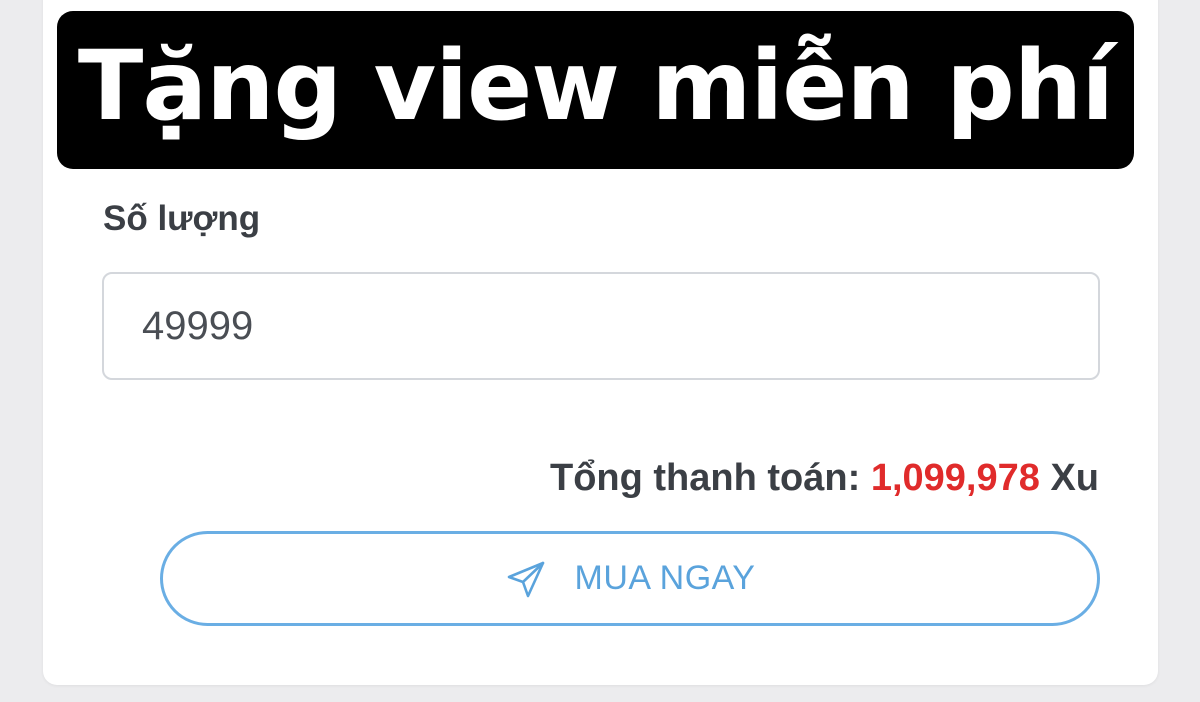  I want to click on banner-title: Tặng view miễn phí, so click(595, 86).